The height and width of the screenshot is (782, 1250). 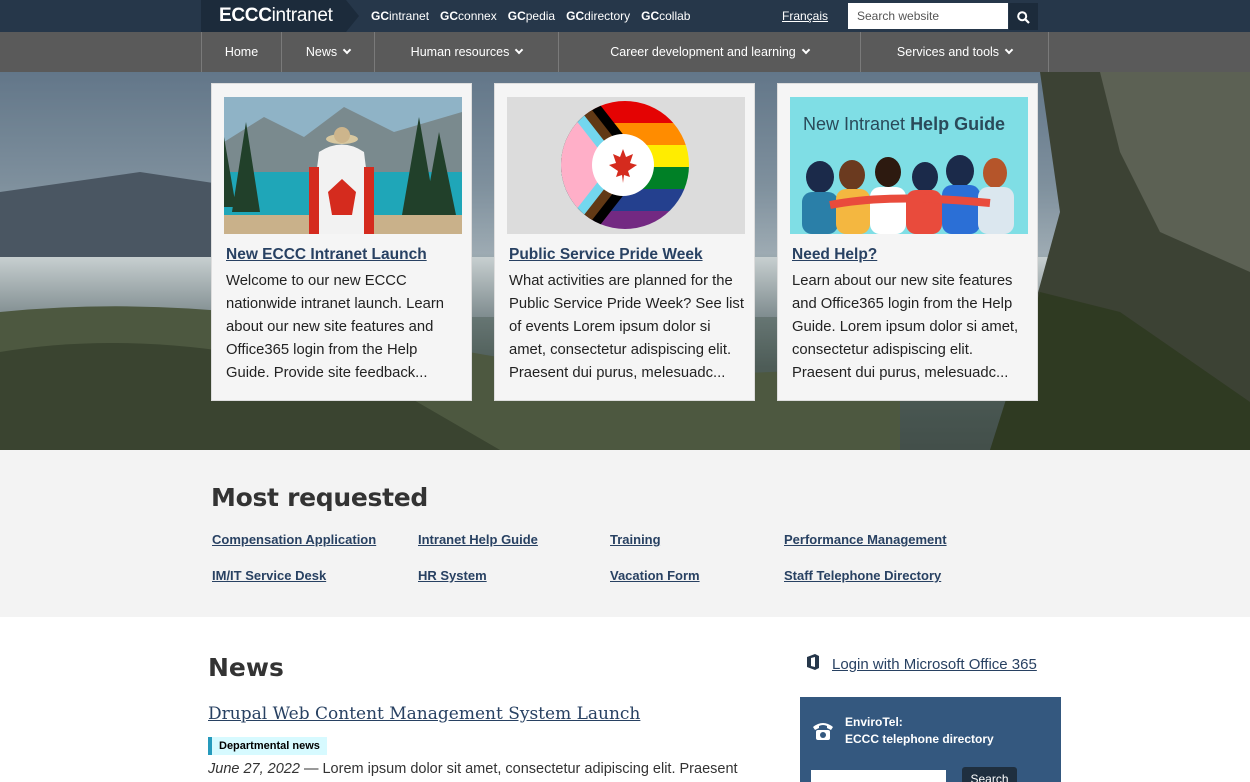 I want to click on quick-link-vacation-form: Vacation Form, so click(x=655, y=575).